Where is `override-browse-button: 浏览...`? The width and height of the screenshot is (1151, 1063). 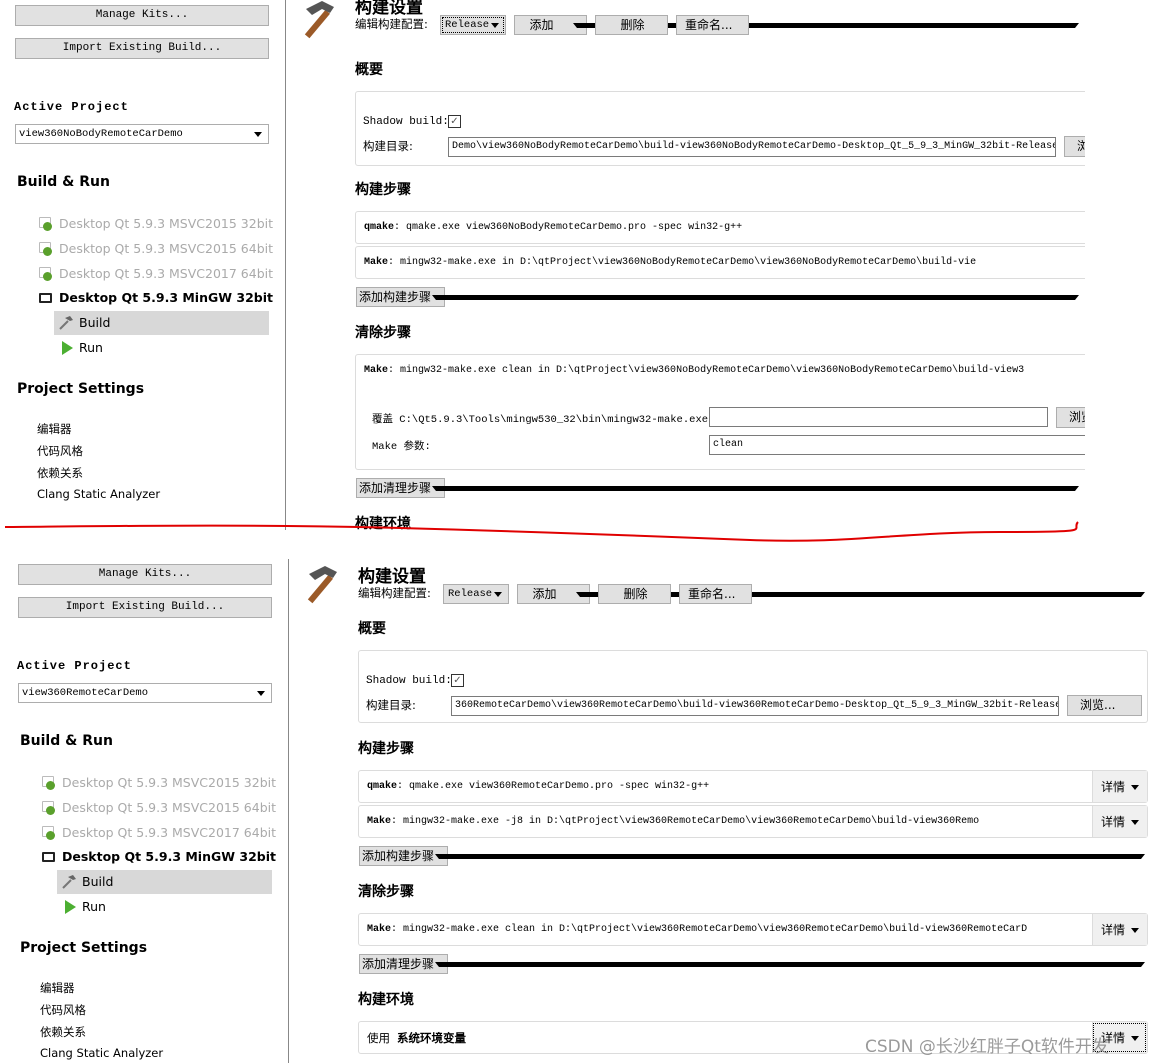
override-browse-button: 浏览... is located at coordinates (1070, 417).